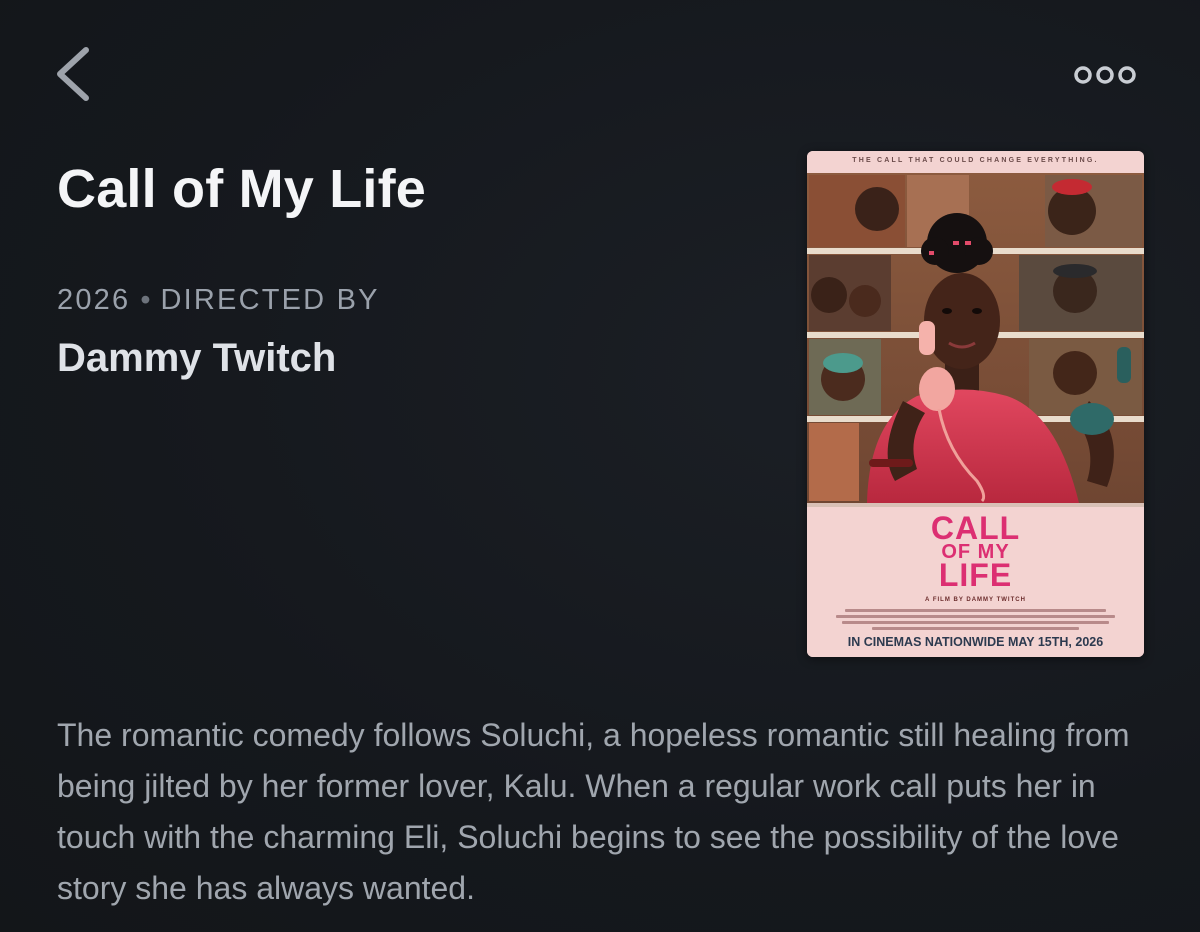 This screenshot has width=1200, height=932. What do you see at coordinates (196, 358) in the screenshot?
I see `director-link: Dammy Twitch` at bounding box center [196, 358].